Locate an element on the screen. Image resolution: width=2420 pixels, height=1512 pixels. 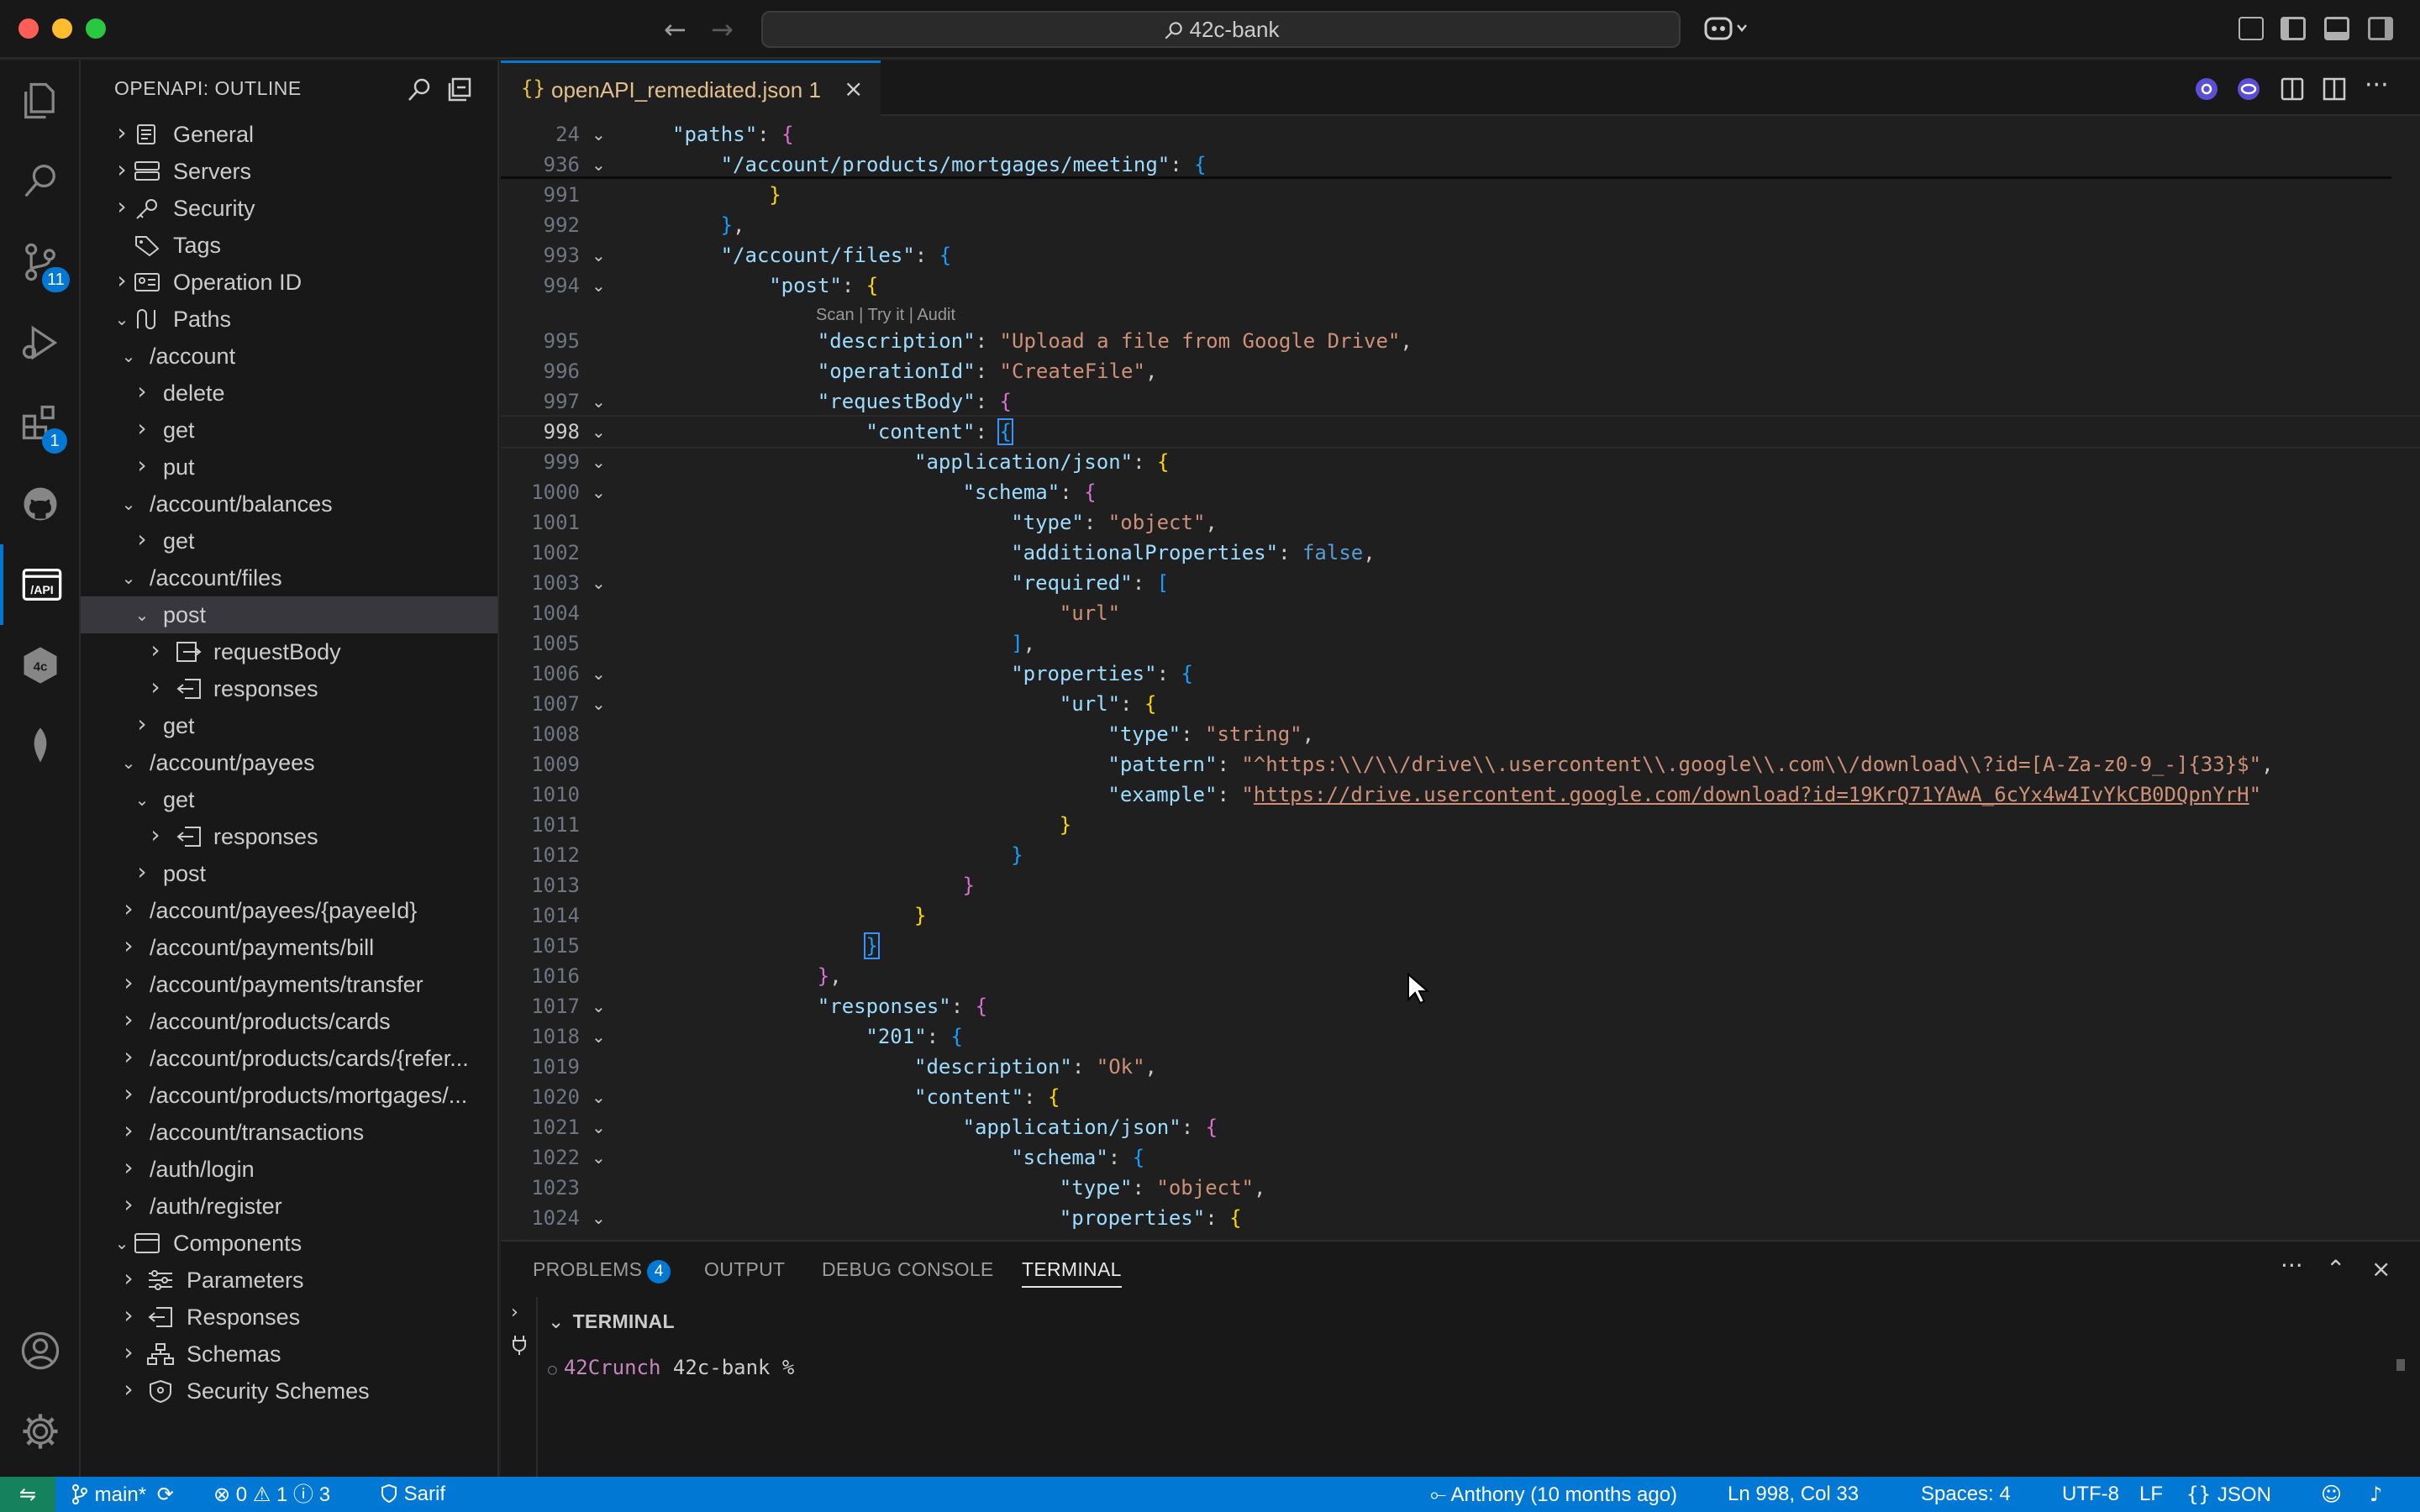
customize-layout-icon is located at coordinates (2251, 28).